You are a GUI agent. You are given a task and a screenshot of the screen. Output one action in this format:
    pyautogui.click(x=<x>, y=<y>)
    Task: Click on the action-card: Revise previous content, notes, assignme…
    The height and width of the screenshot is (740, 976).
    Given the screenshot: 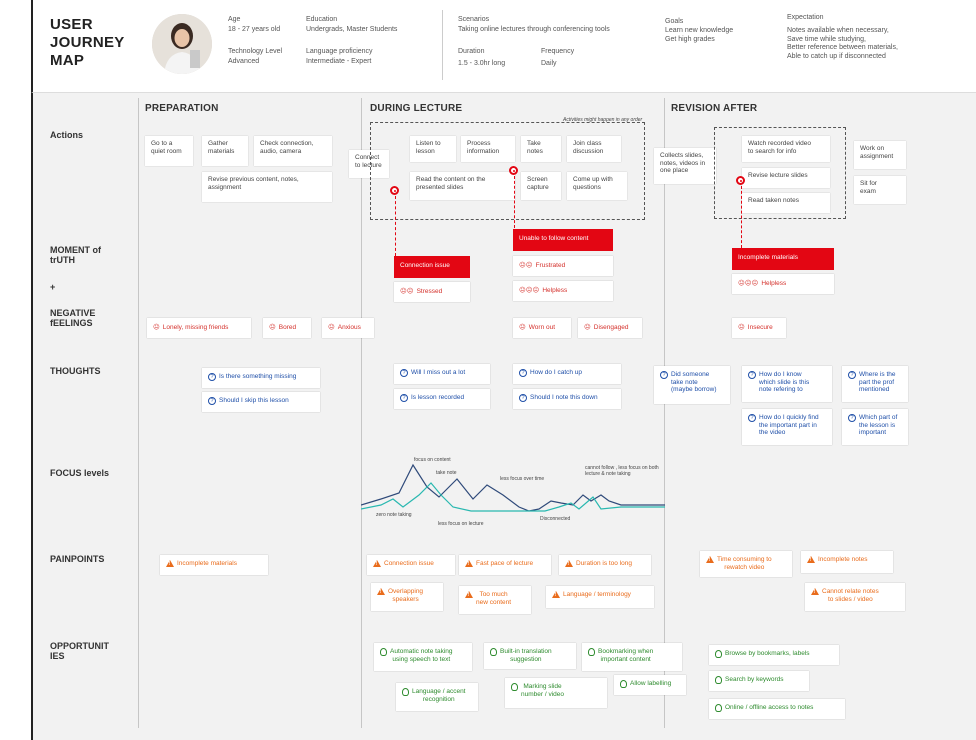 What is the action you would take?
    pyautogui.click(x=267, y=187)
    